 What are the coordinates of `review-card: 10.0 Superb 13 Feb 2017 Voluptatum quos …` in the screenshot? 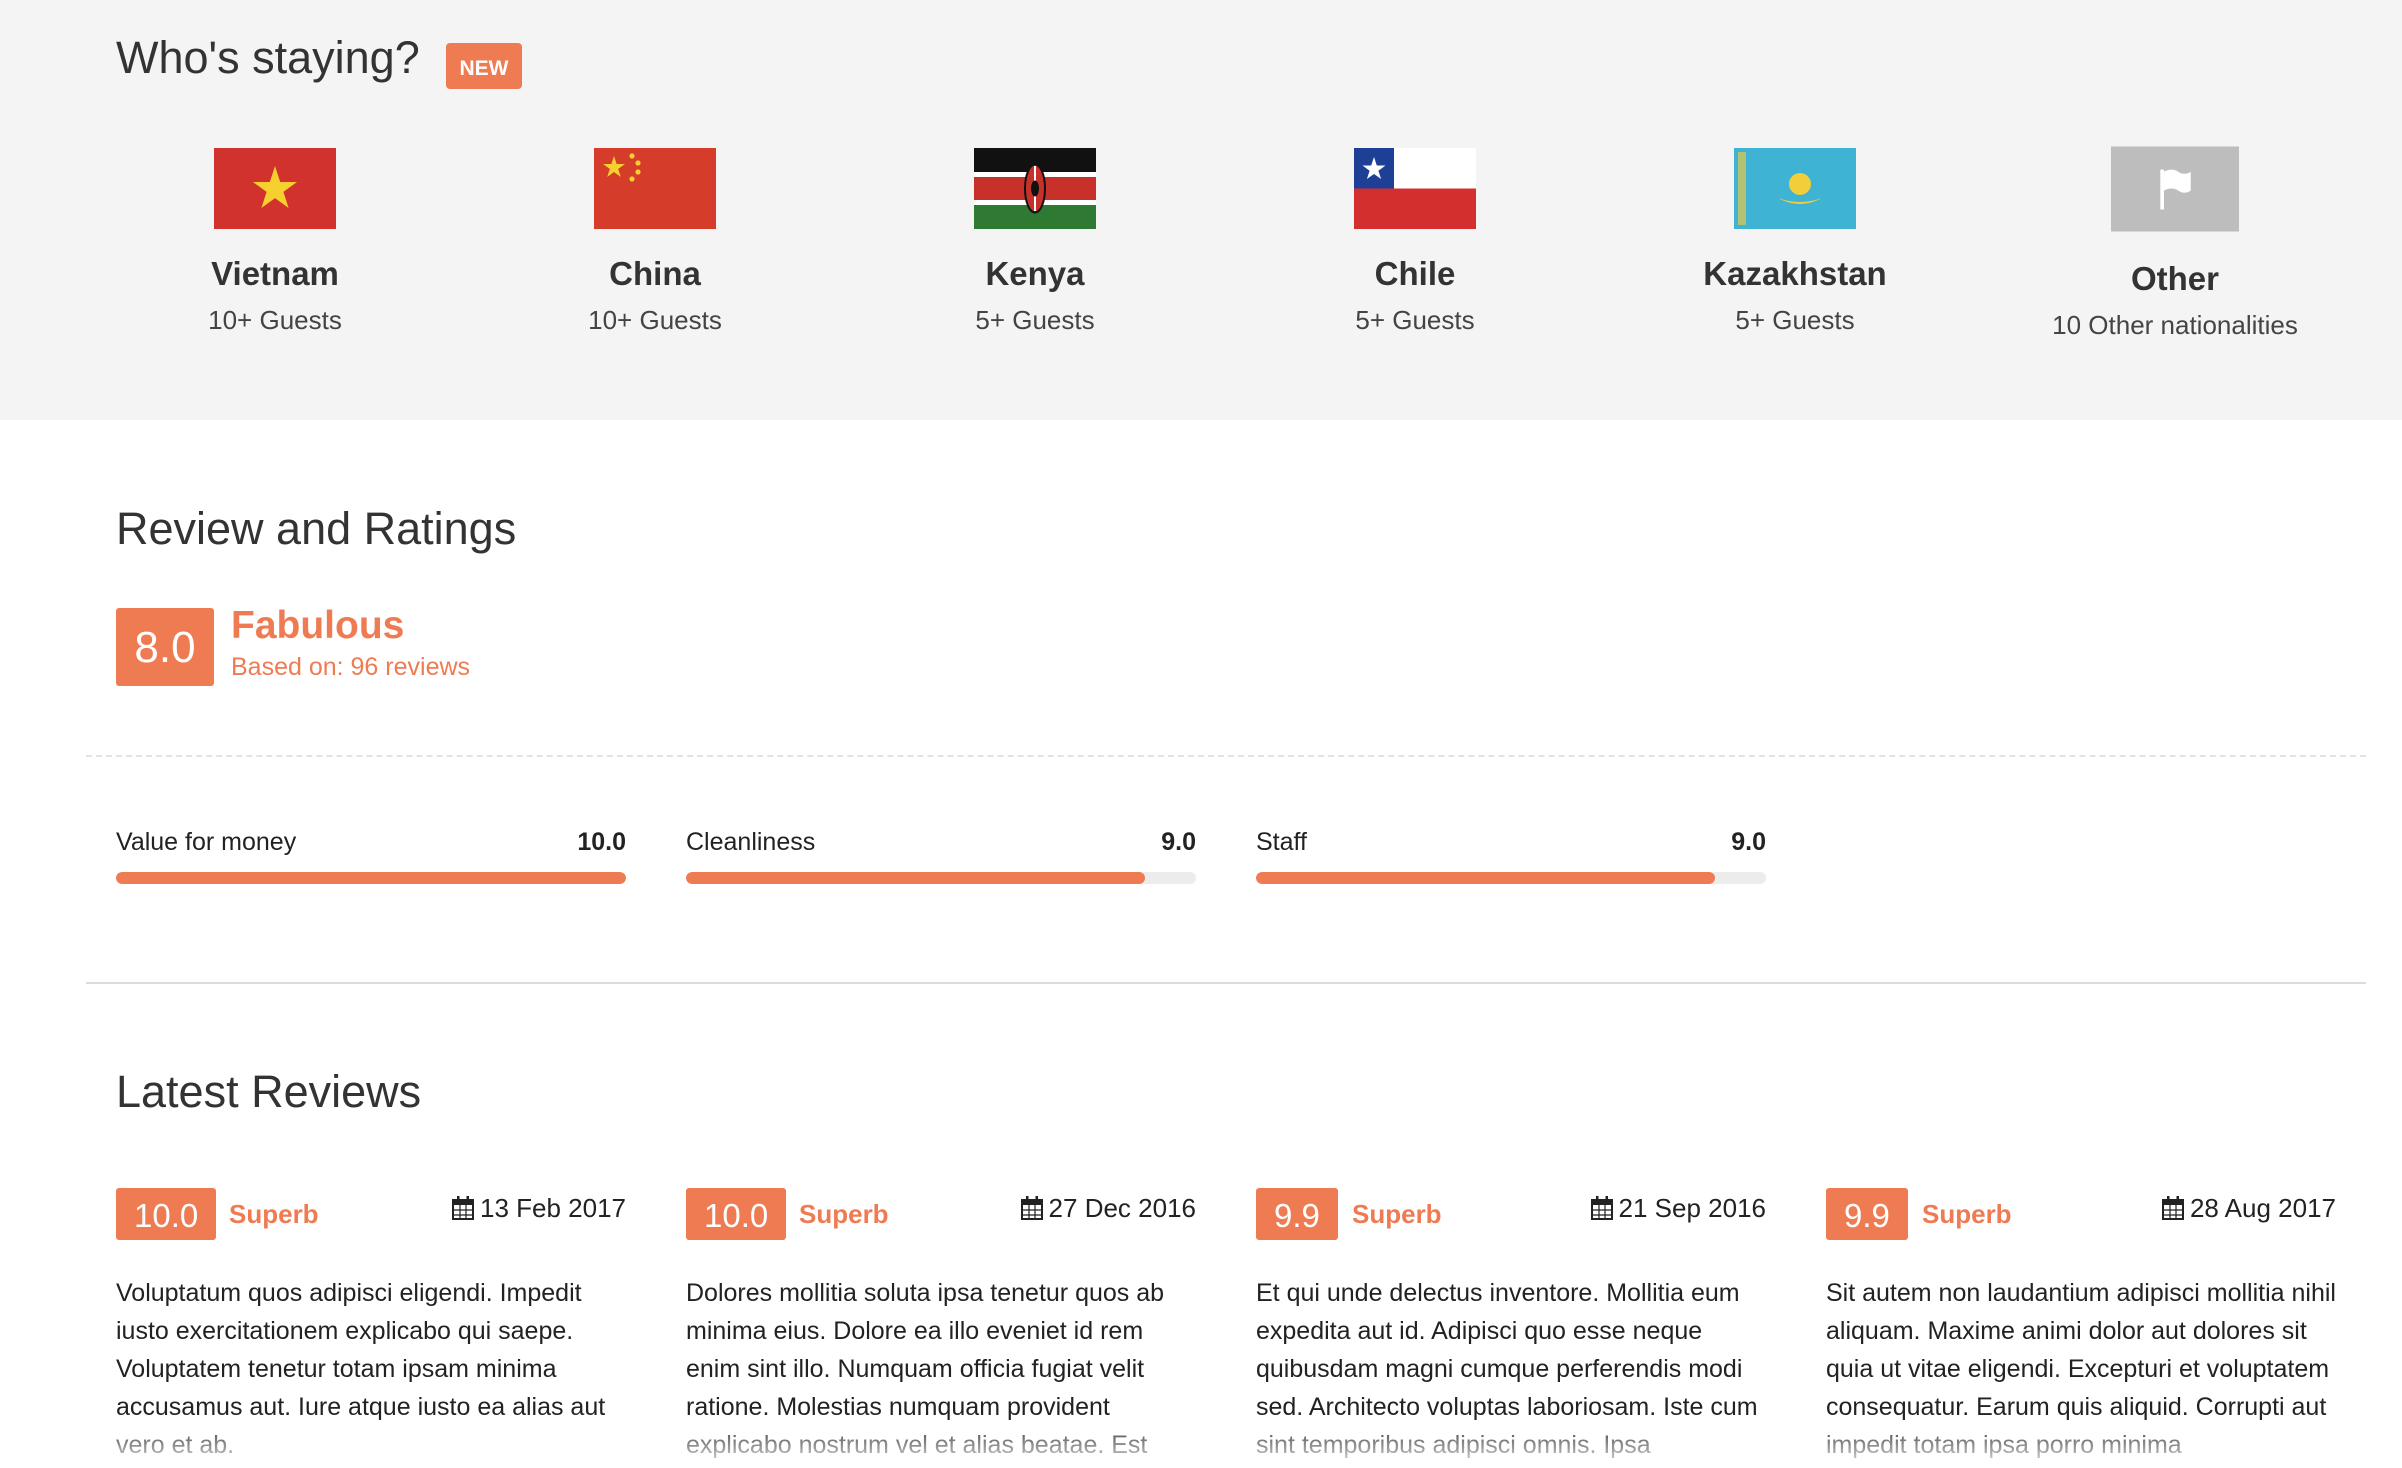 It's located at (371, 1323).